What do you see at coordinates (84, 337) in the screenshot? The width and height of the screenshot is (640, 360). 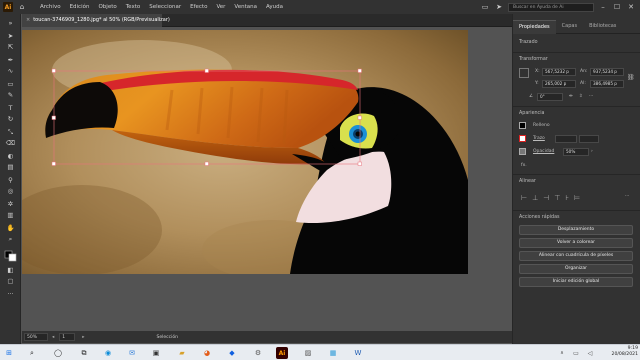 I see `artboard-nav-next-icon: ▸` at bounding box center [84, 337].